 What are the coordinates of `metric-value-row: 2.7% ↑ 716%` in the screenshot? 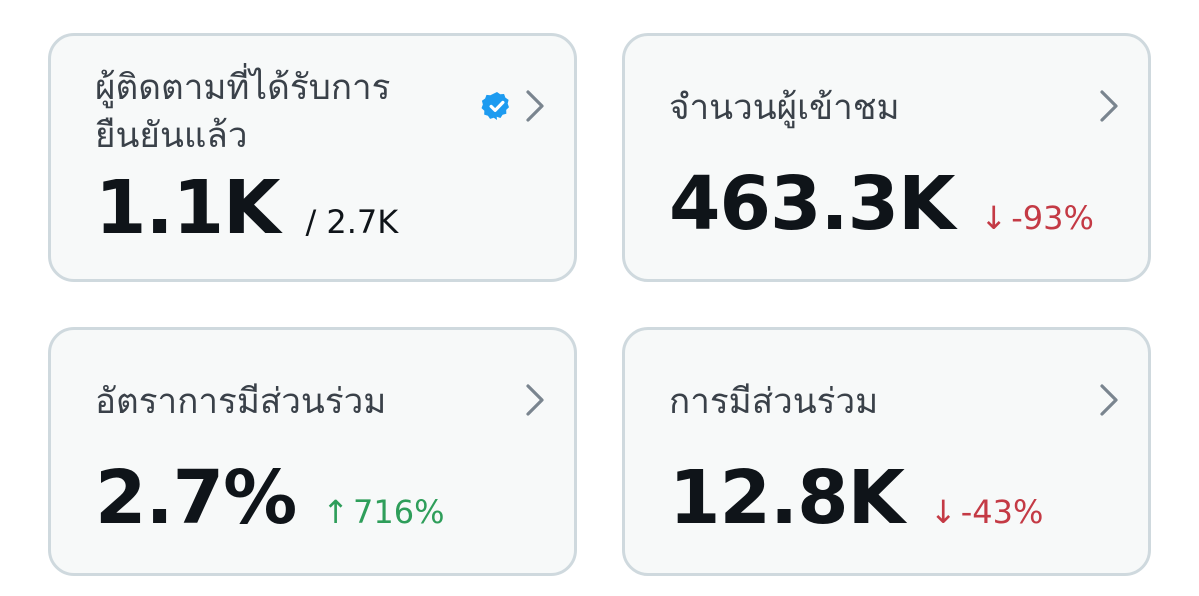 It's located at (270, 498).